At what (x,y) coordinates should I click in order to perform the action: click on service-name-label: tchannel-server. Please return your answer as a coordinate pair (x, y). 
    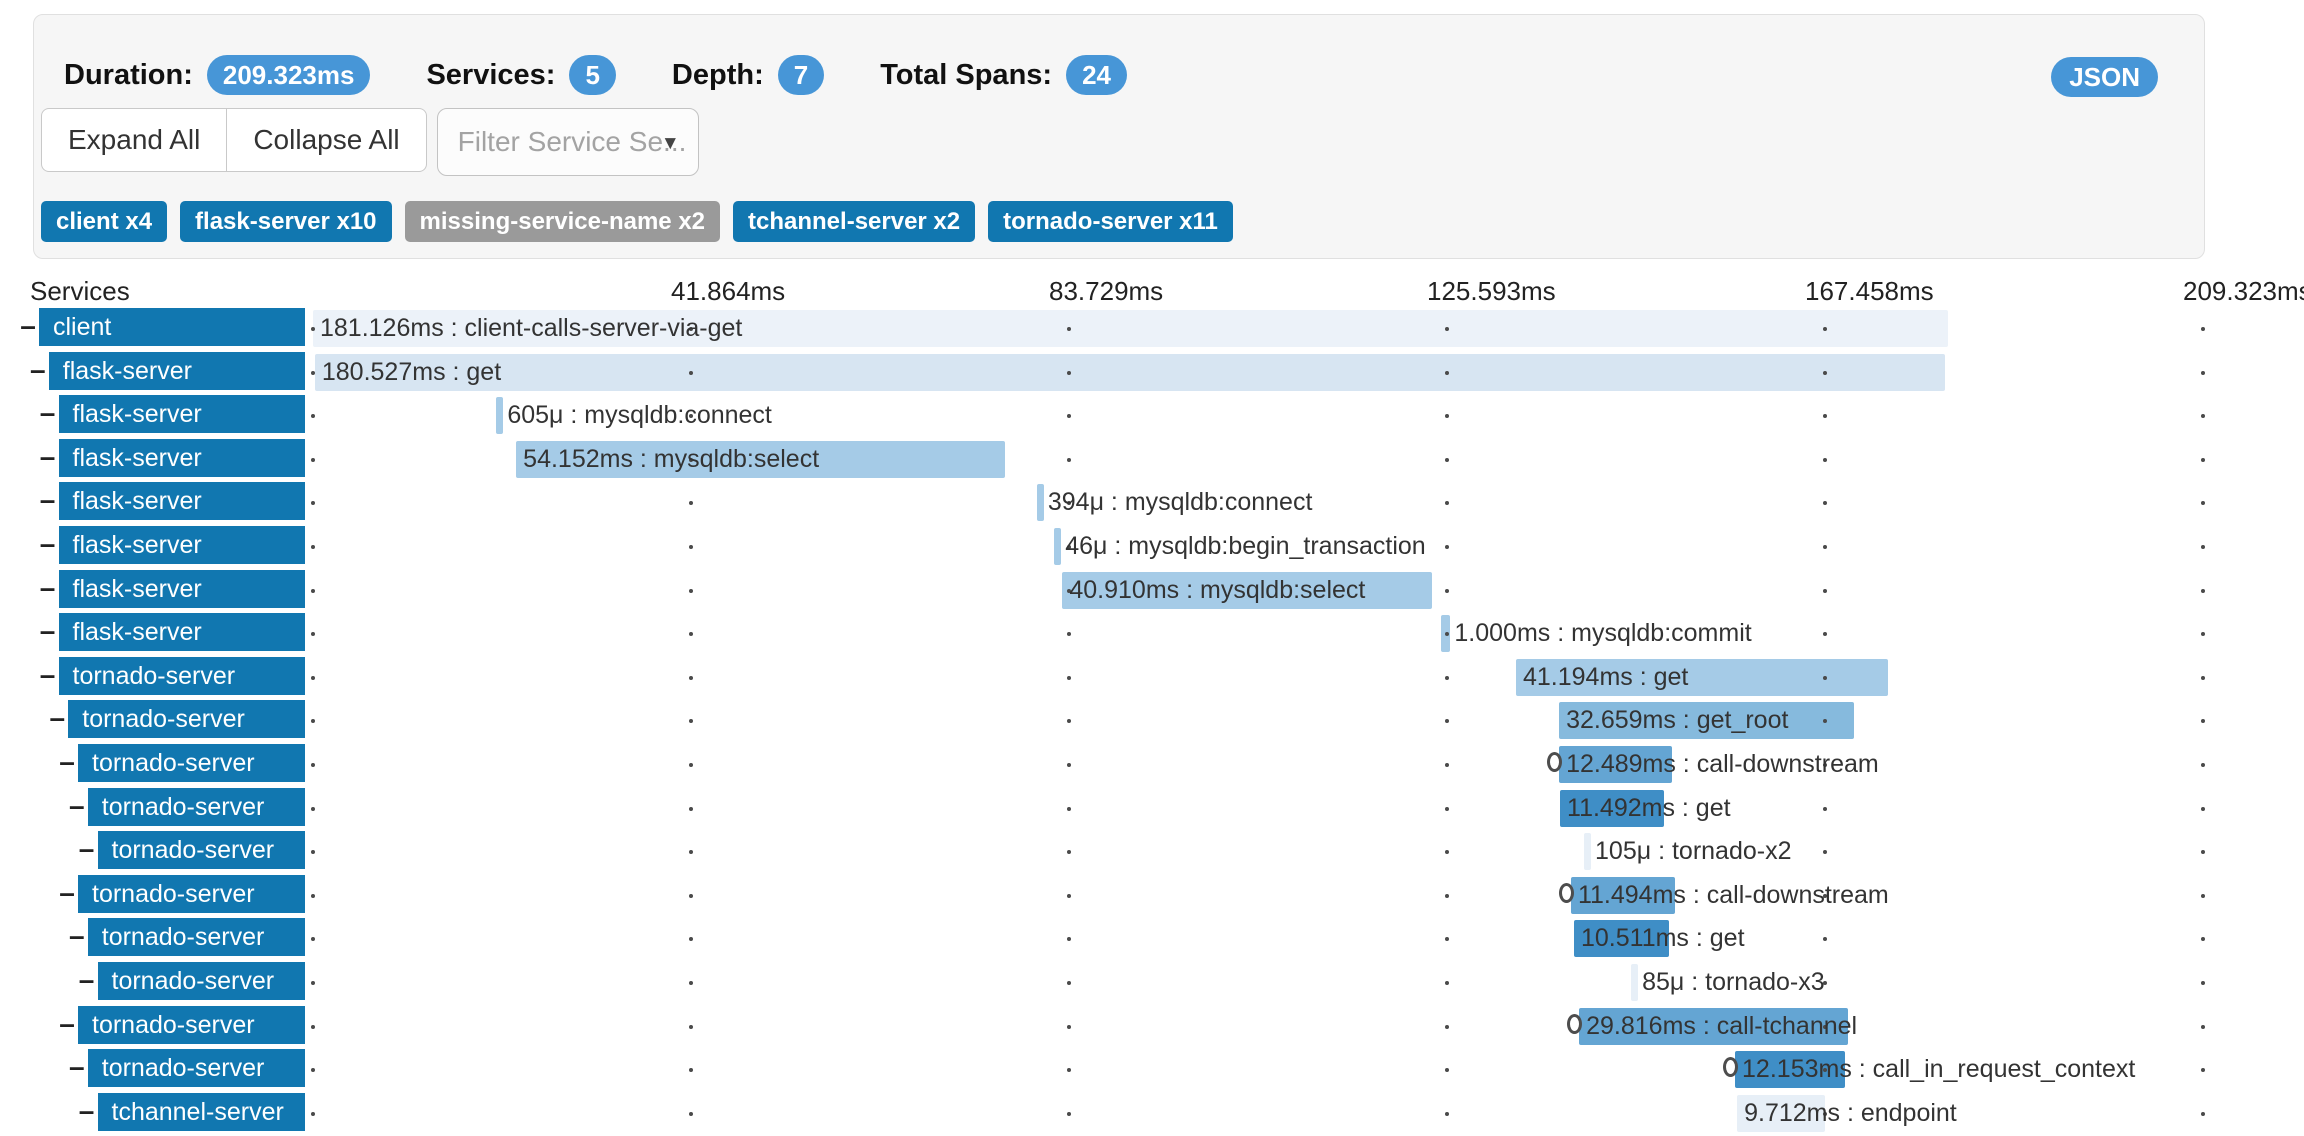
    Looking at the image, I should click on (201, 1111).